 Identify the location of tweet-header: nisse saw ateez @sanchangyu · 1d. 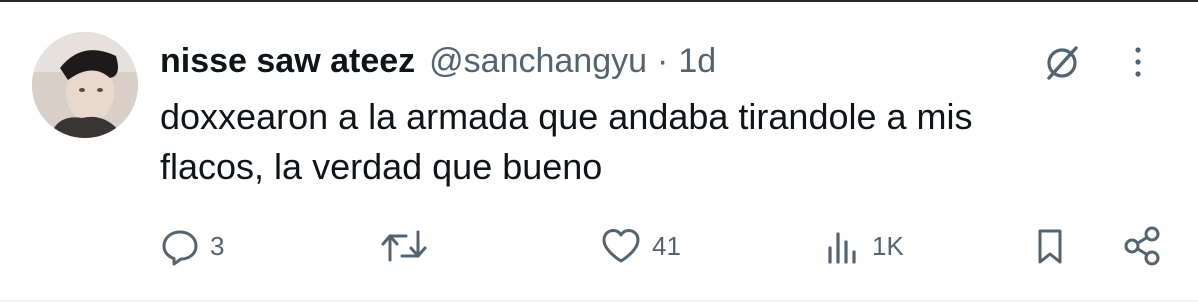
(438, 61).